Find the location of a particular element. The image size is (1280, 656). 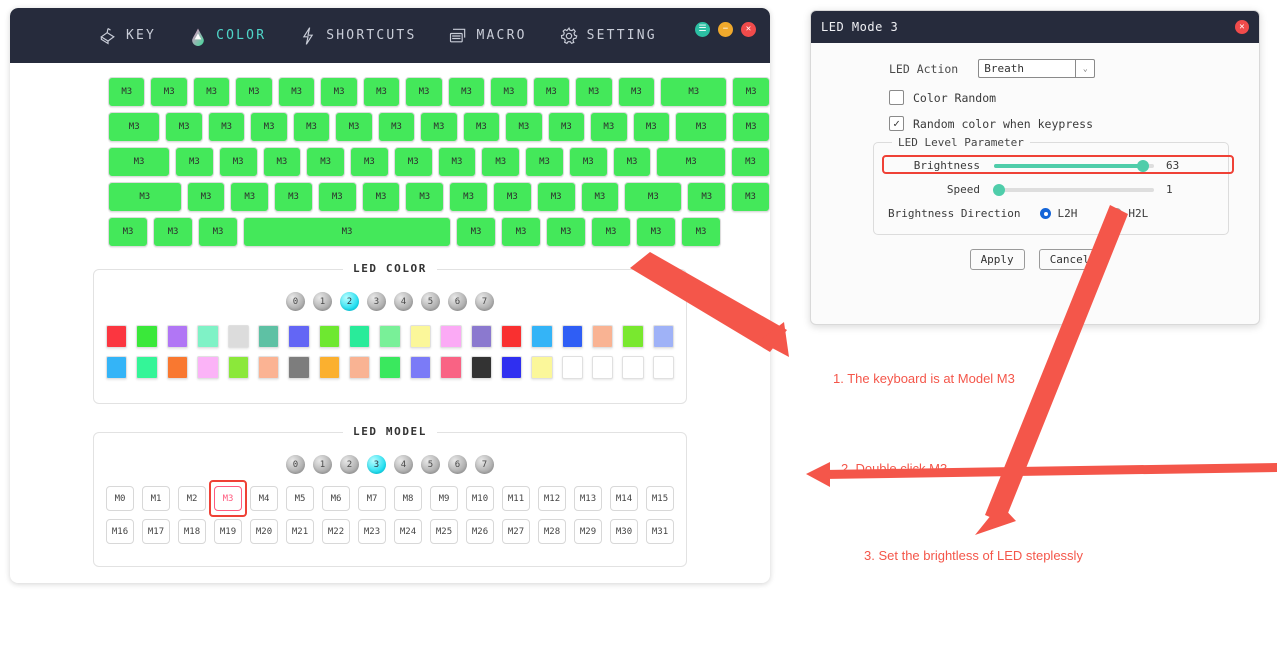

led-model-index-1: 1 is located at coordinates (322, 464).